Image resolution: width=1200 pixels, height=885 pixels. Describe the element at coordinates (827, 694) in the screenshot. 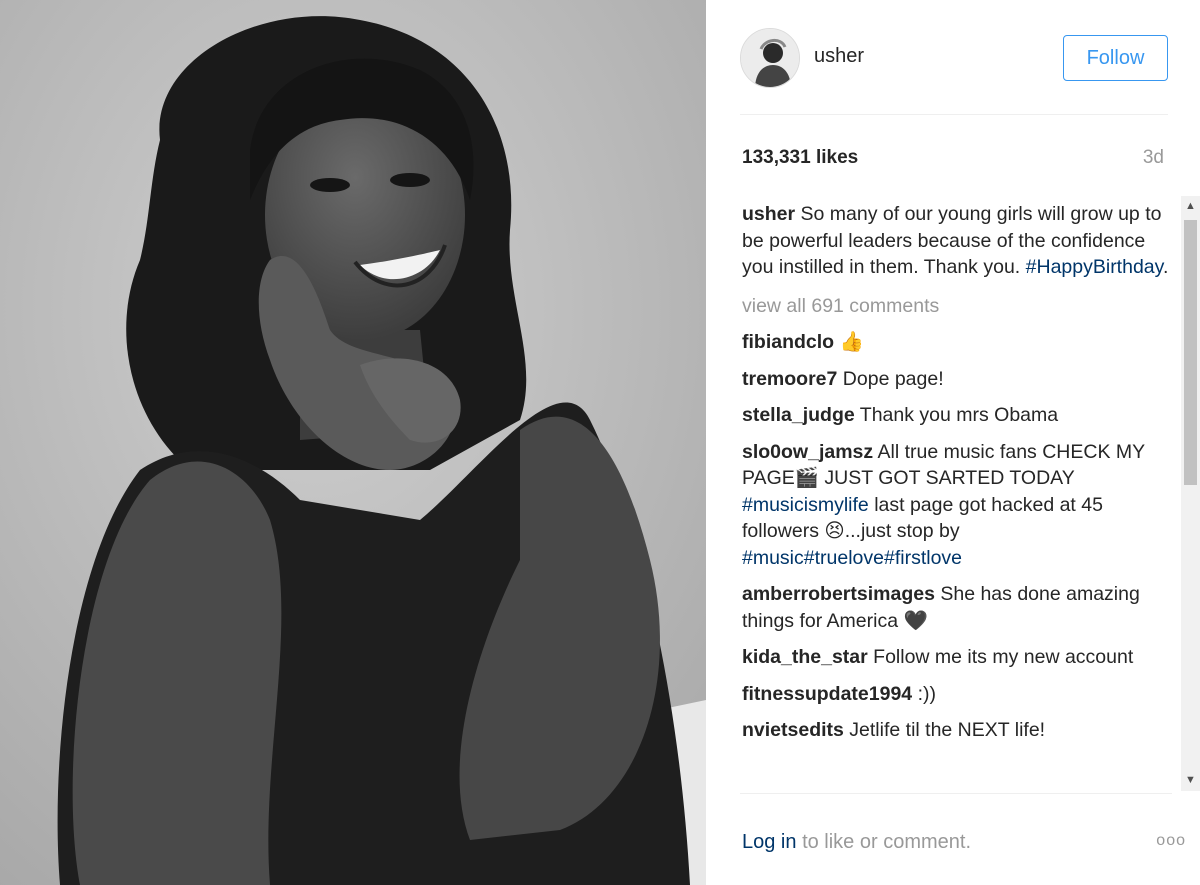

I see `comment-username: fitnessupdate1994` at that location.